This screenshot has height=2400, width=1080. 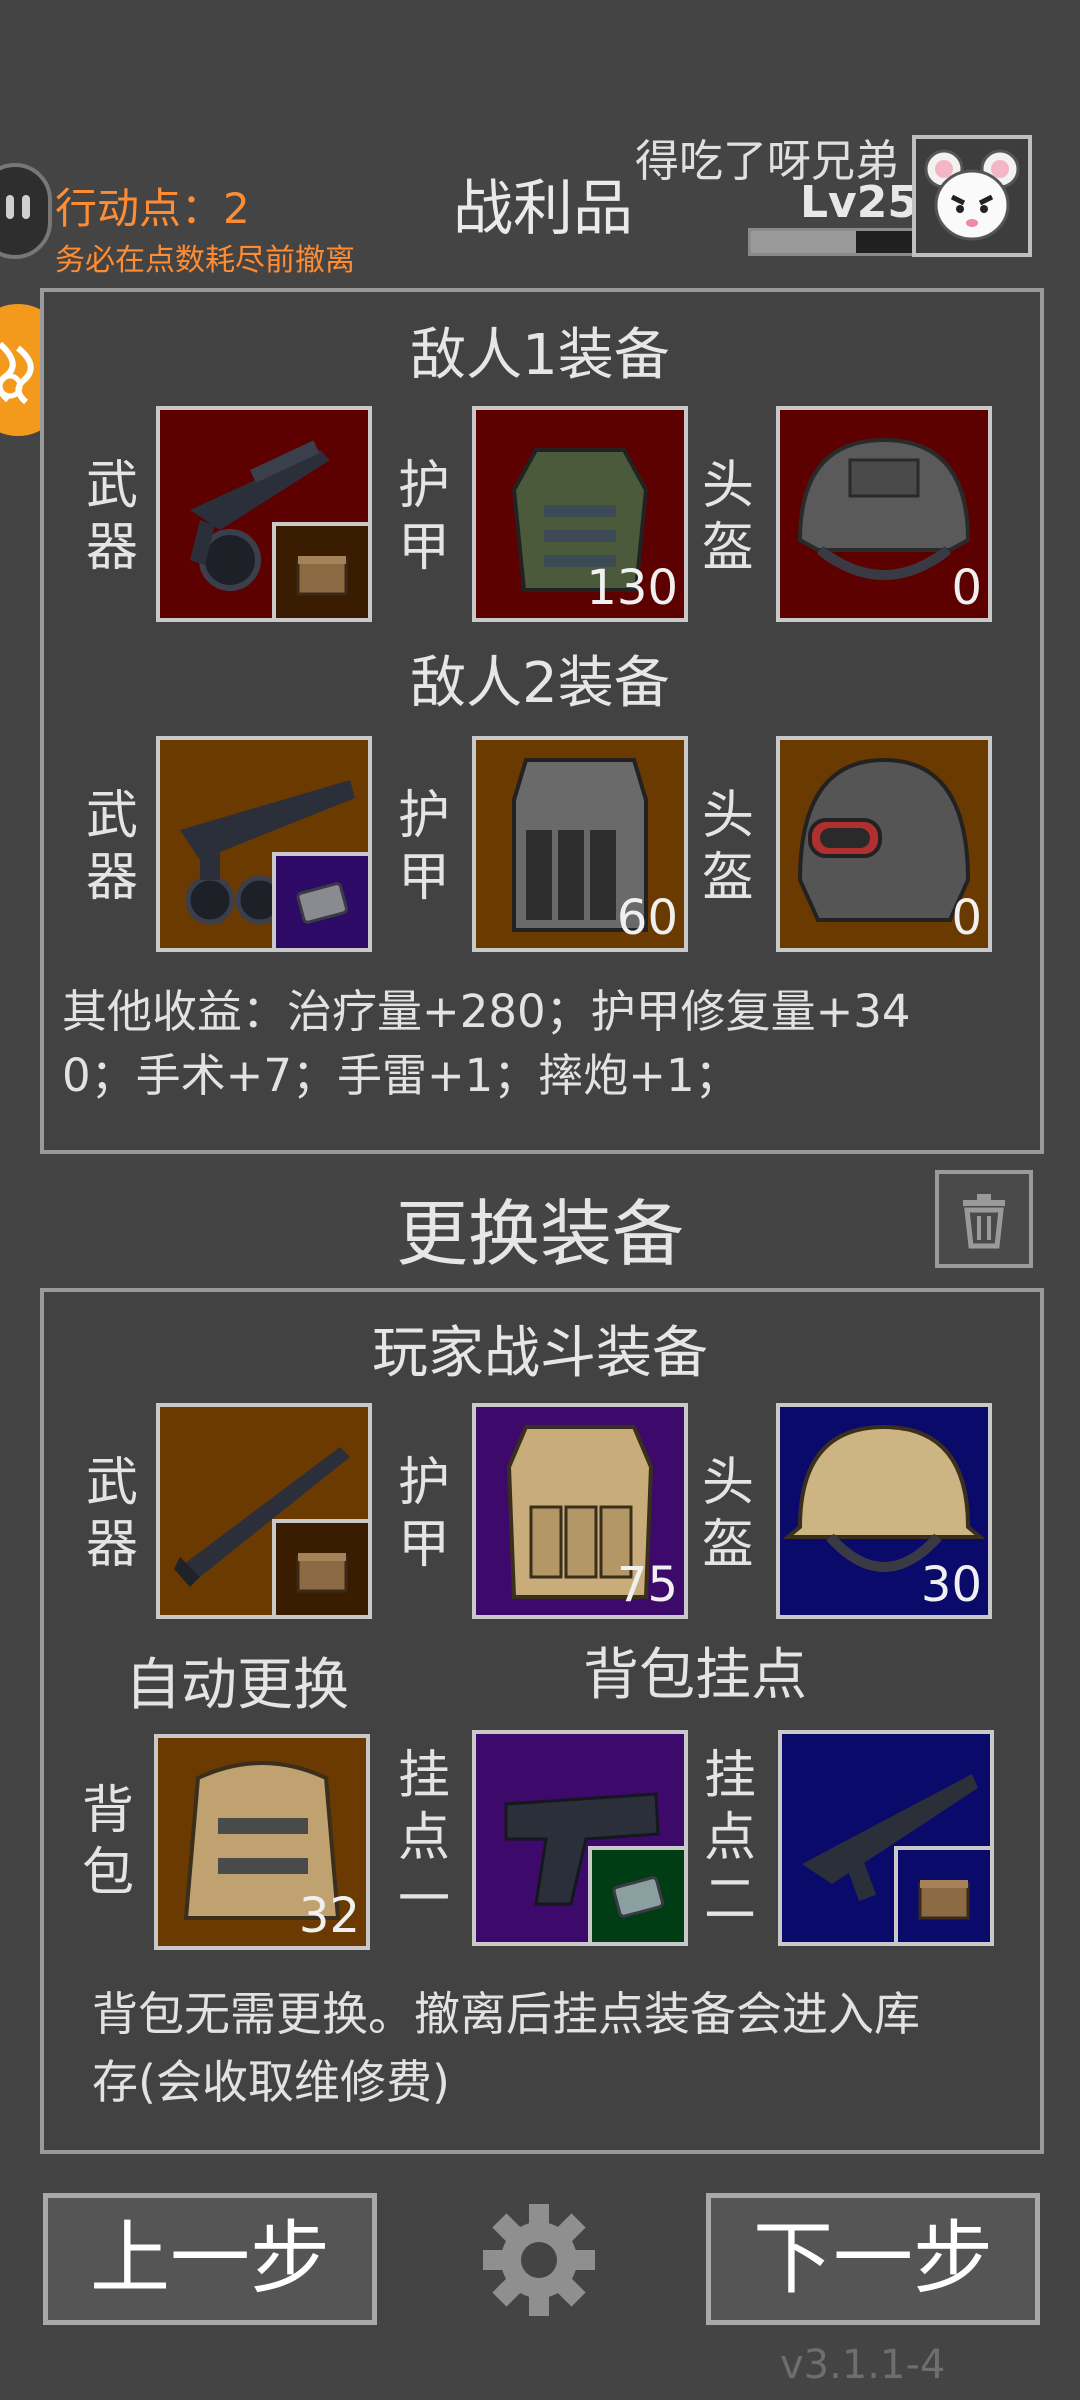 What do you see at coordinates (205, 260) in the screenshot?
I see `evacuate-warning: 务必在点数耗尽前撤离` at bounding box center [205, 260].